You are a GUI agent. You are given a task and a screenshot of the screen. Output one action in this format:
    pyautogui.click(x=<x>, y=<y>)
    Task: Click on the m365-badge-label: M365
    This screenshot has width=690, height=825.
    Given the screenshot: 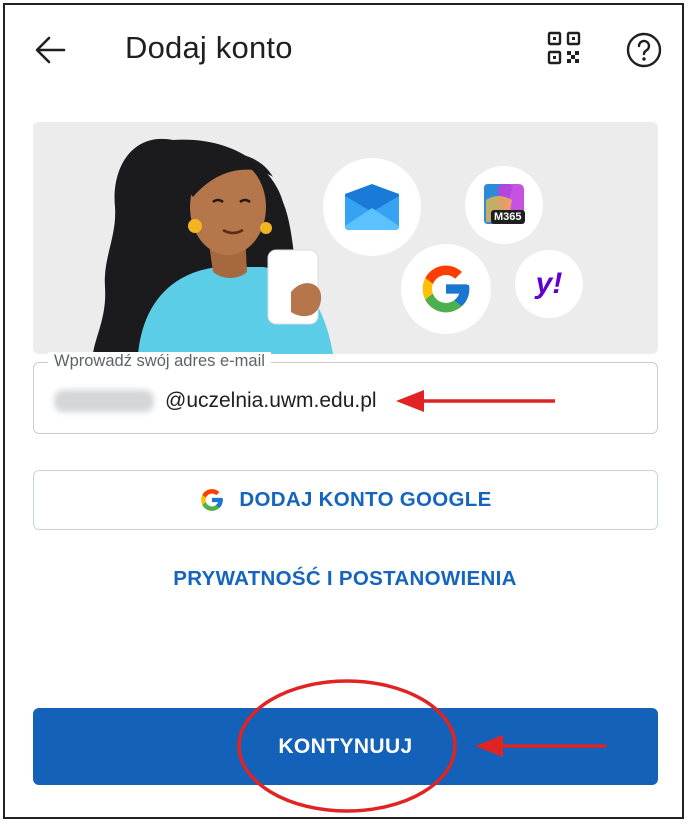 What is the action you would take?
    pyautogui.click(x=508, y=217)
    